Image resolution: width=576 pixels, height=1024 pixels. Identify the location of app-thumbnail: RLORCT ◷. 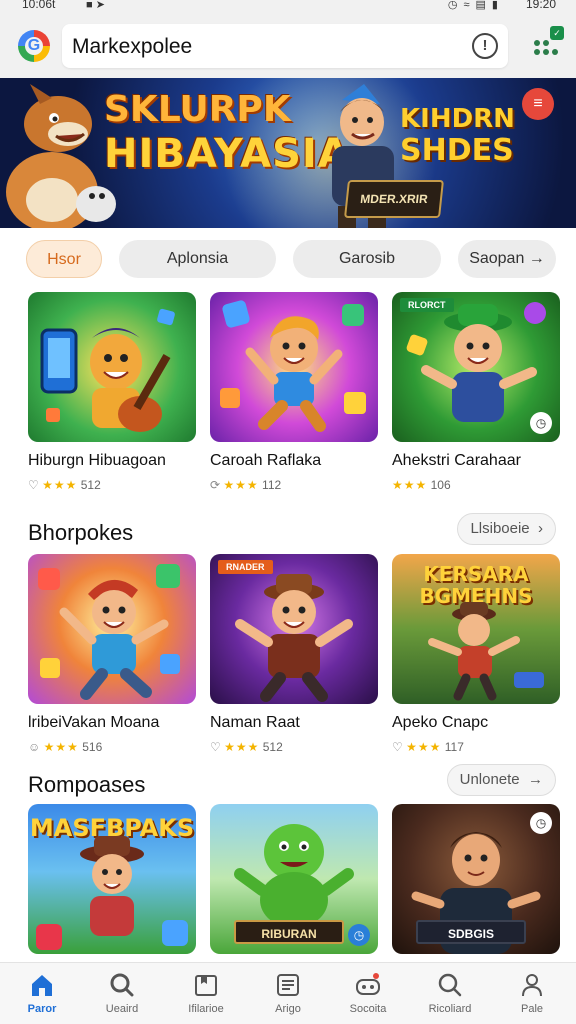
(476, 367).